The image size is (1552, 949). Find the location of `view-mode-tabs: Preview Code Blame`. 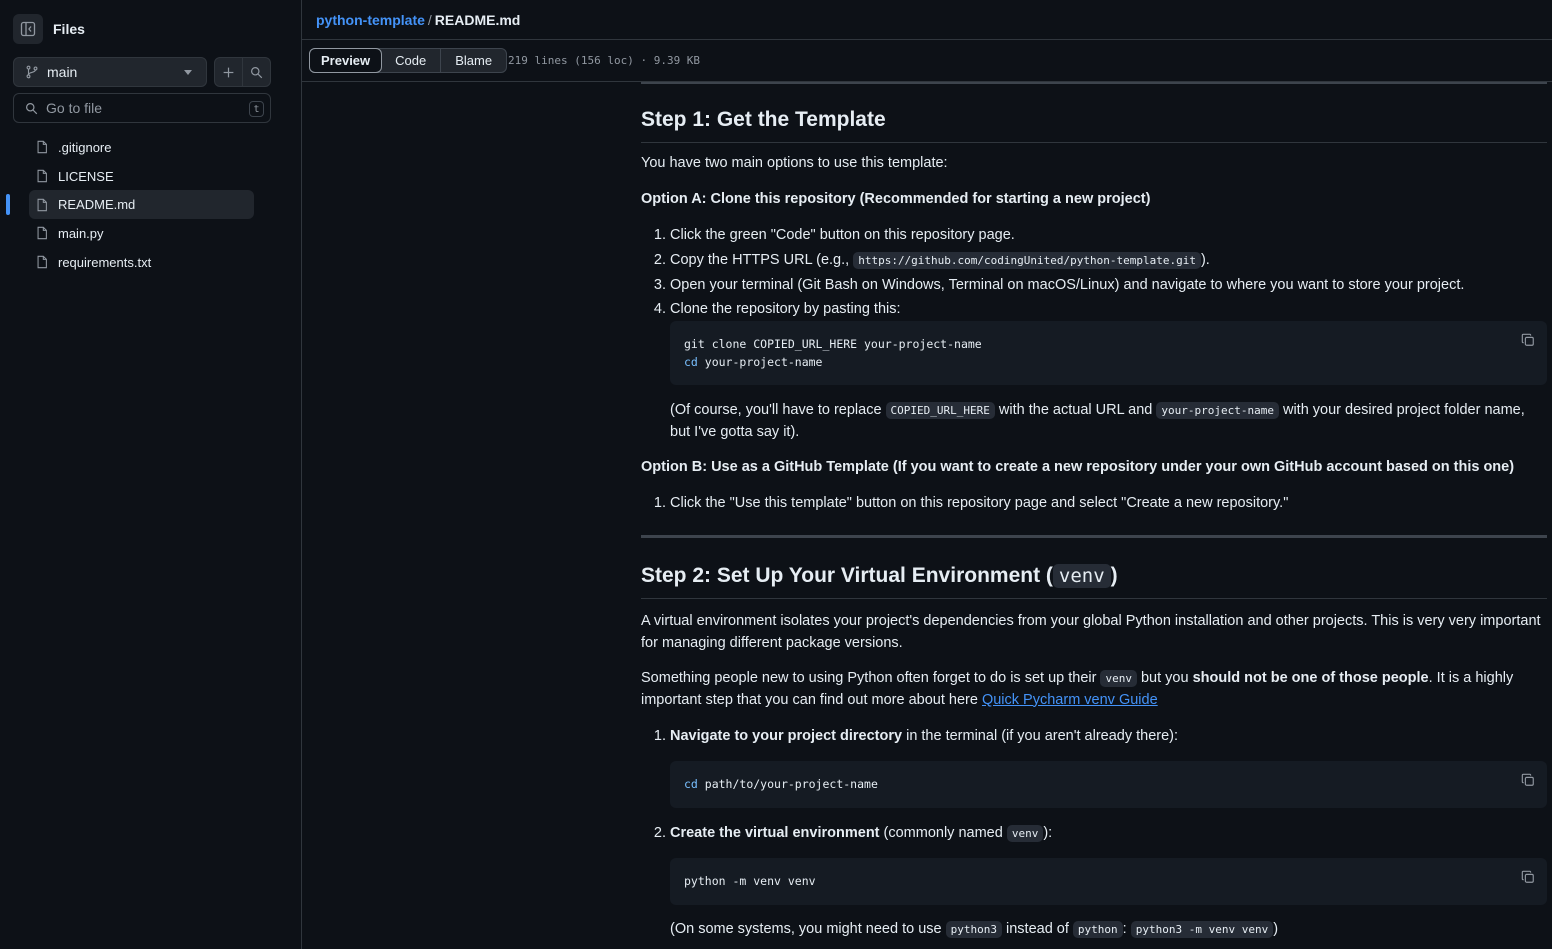

view-mode-tabs: Preview Code Blame is located at coordinates (408, 60).